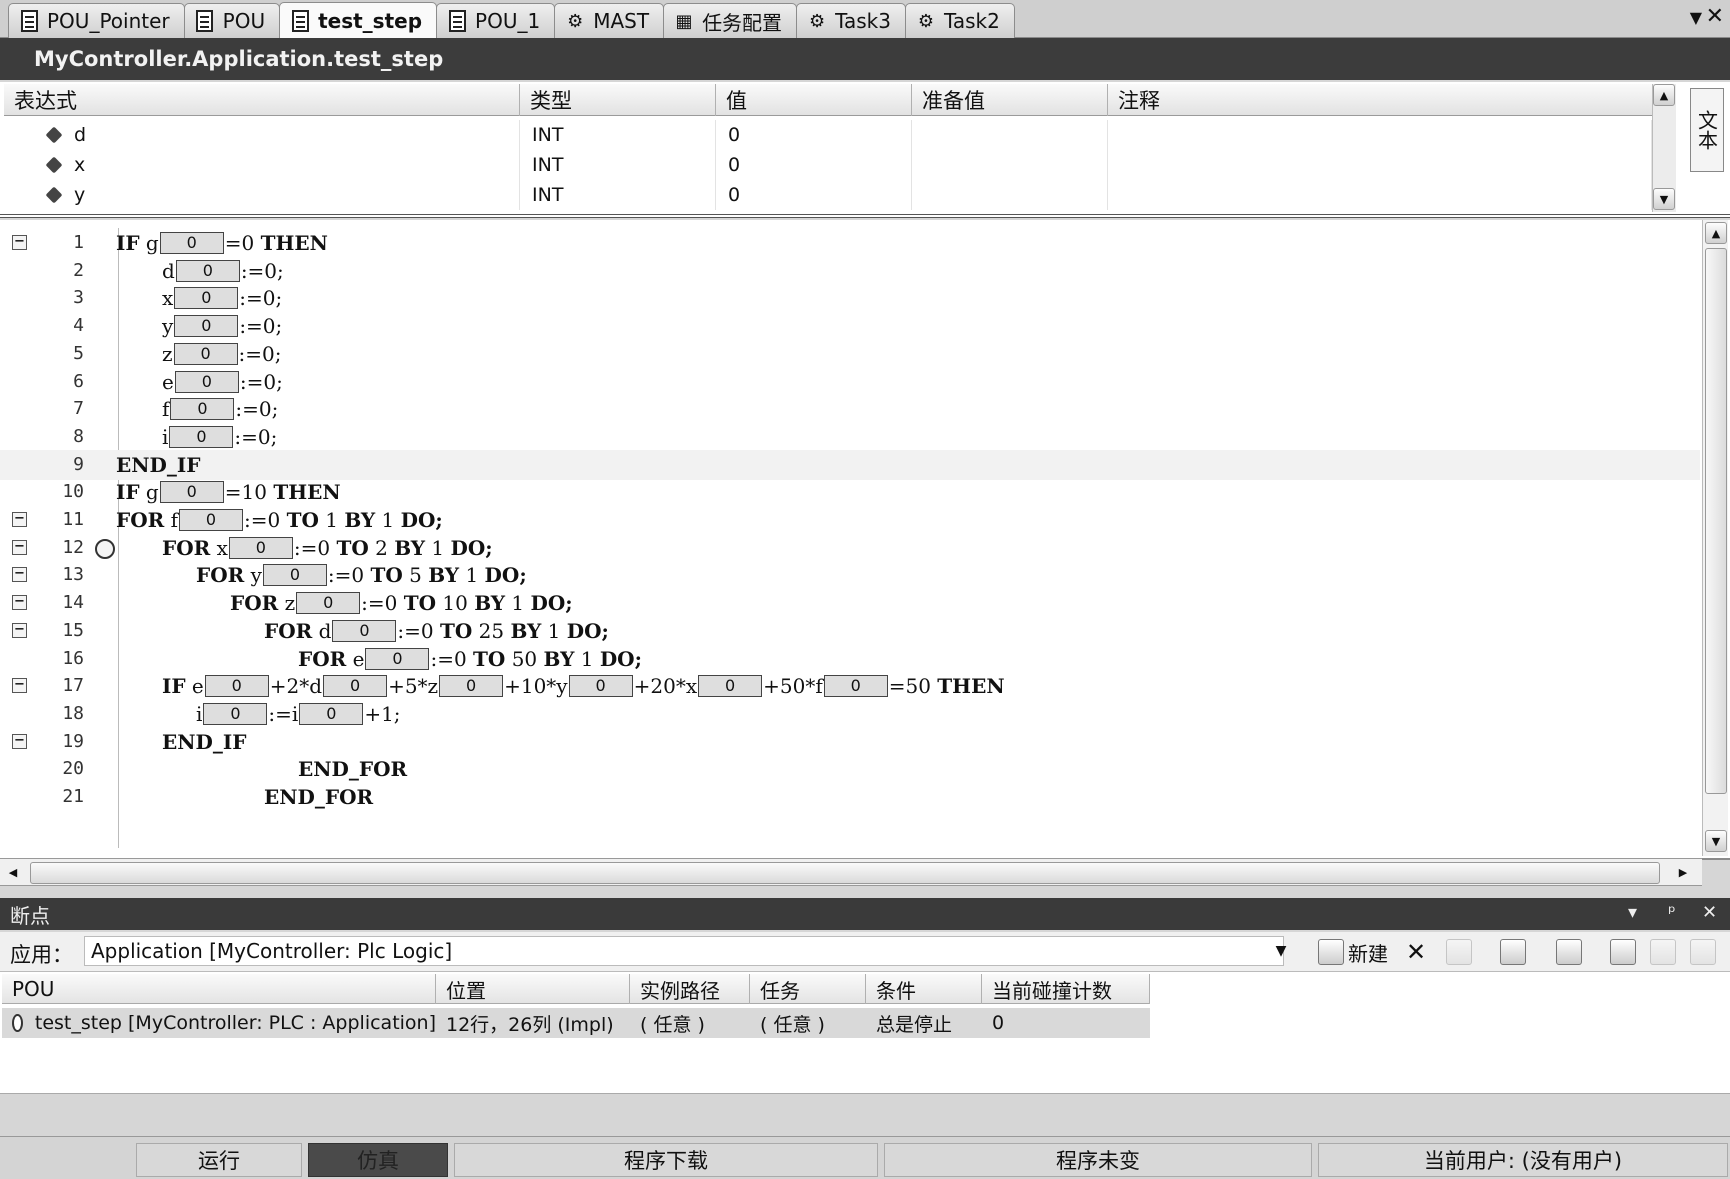 The image size is (1730, 1179). I want to click on editor-horizontal-scrollbar: ◀ ▶, so click(851, 872).